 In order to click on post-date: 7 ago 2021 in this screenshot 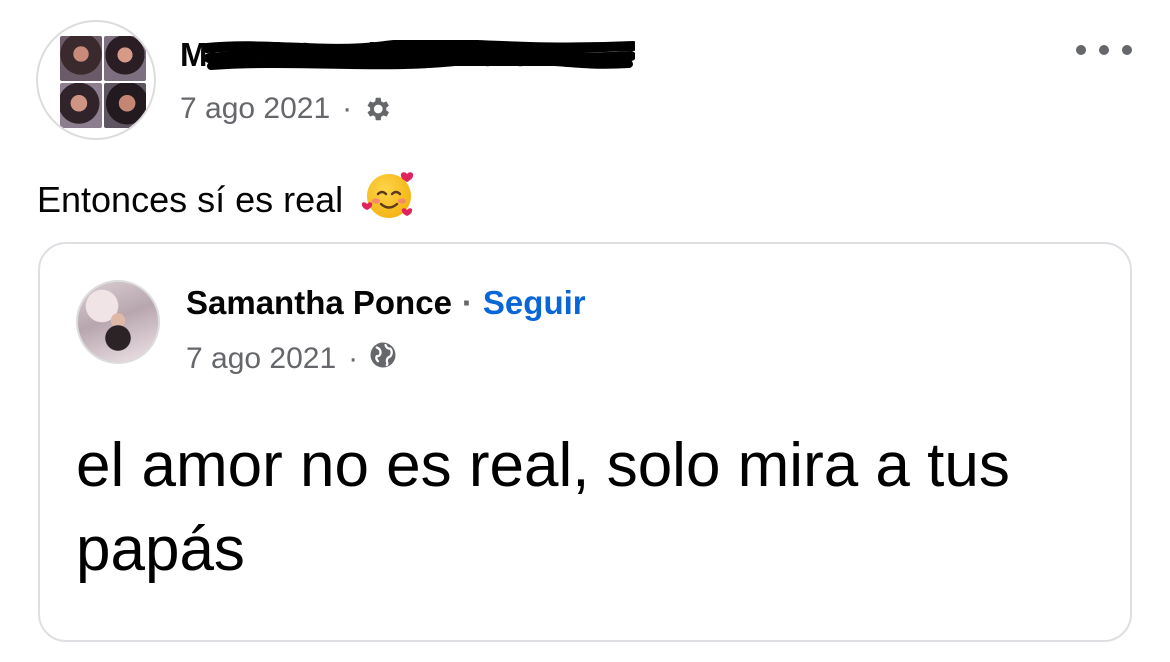, I will do `click(255, 109)`.